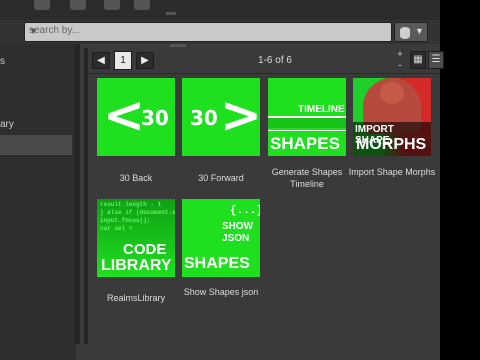 The width and height of the screenshot is (480, 360). I want to click on figure-head, so click(392, 93).